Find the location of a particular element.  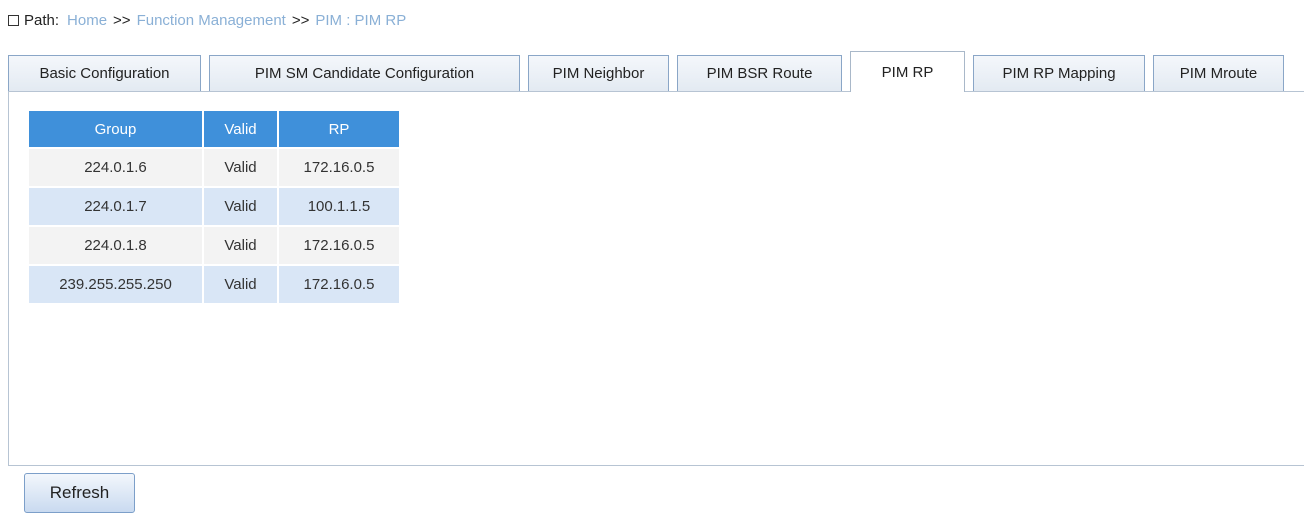

cell-group: 224.0.1.8 is located at coordinates (115, 245).